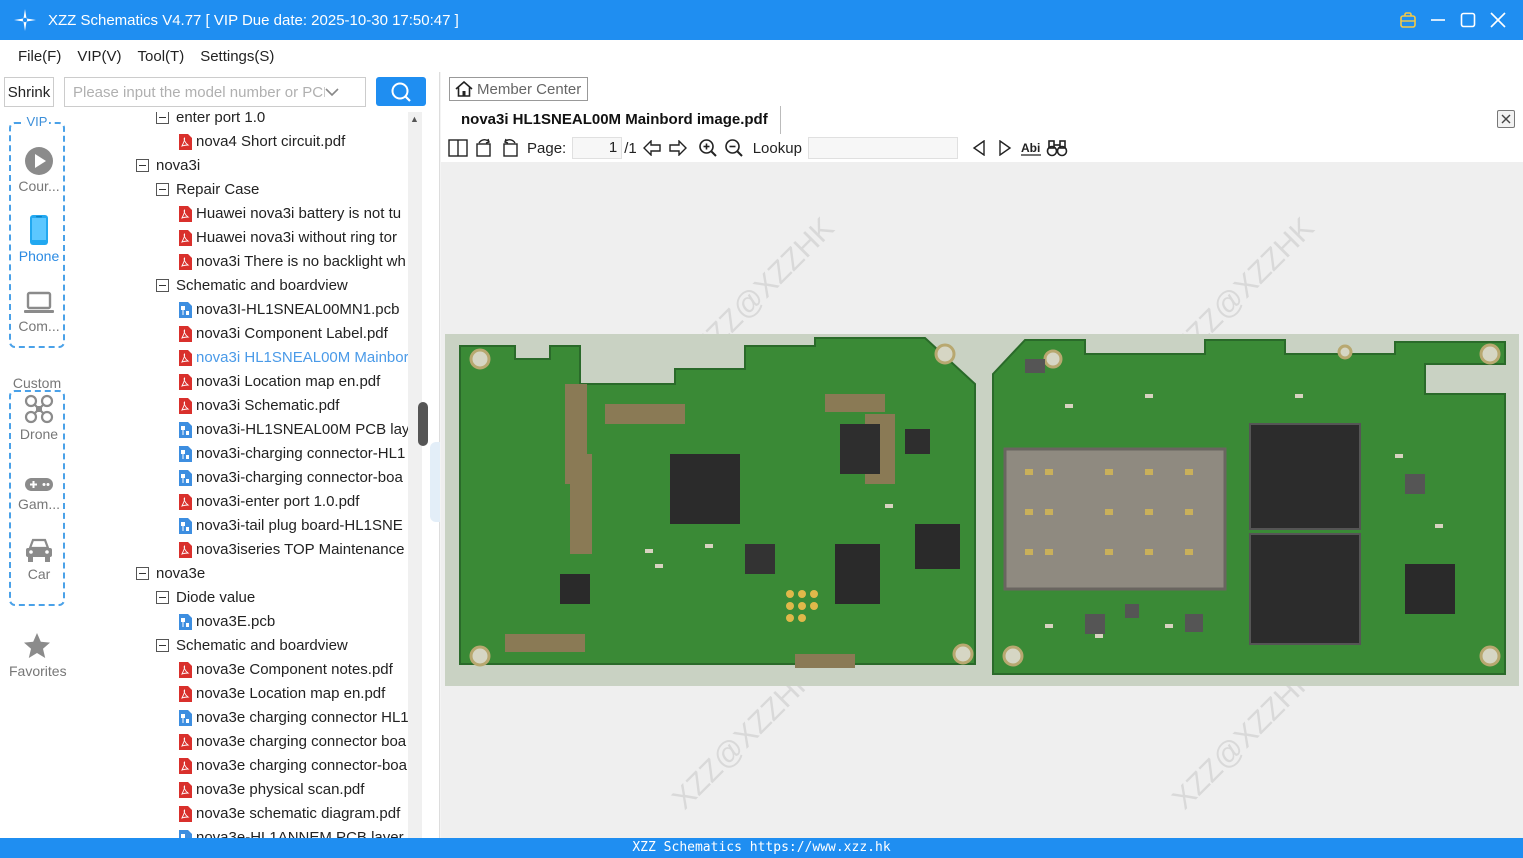  I want to click on binoculars-icon, so click(1057, 148).